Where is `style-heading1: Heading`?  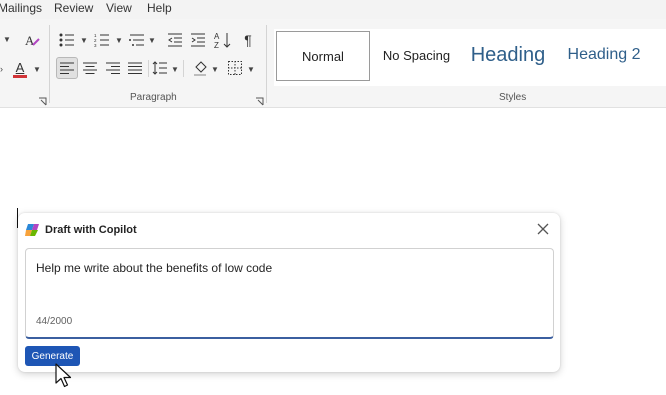 style-heading1: Heading is located at coordinates (508, 55).